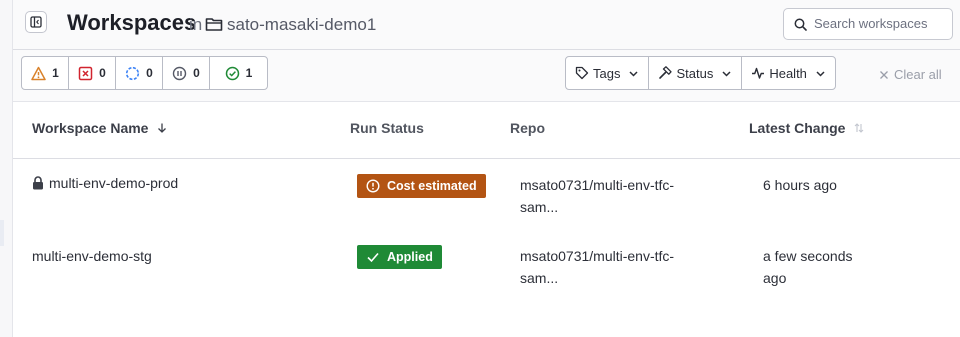 This screenshot has width=960, height=337. What do you see at coordinates (114, 183) in the screenshot?
I see `workspace-name: multi-env-demo-prod` at bounding box center [114, 183].